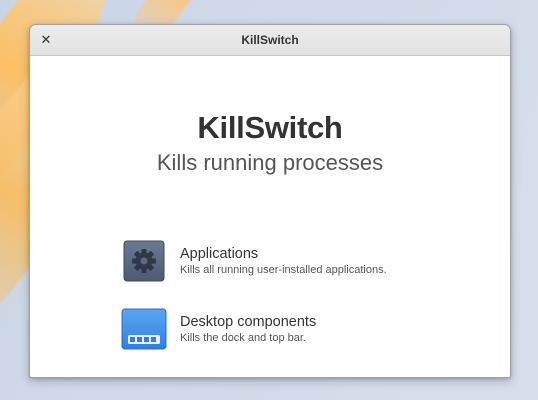  Describe the element at coordinates (243, 338) in the screenshot. I see `desktop-components-description: Kills the dock and top bar.` at that location.